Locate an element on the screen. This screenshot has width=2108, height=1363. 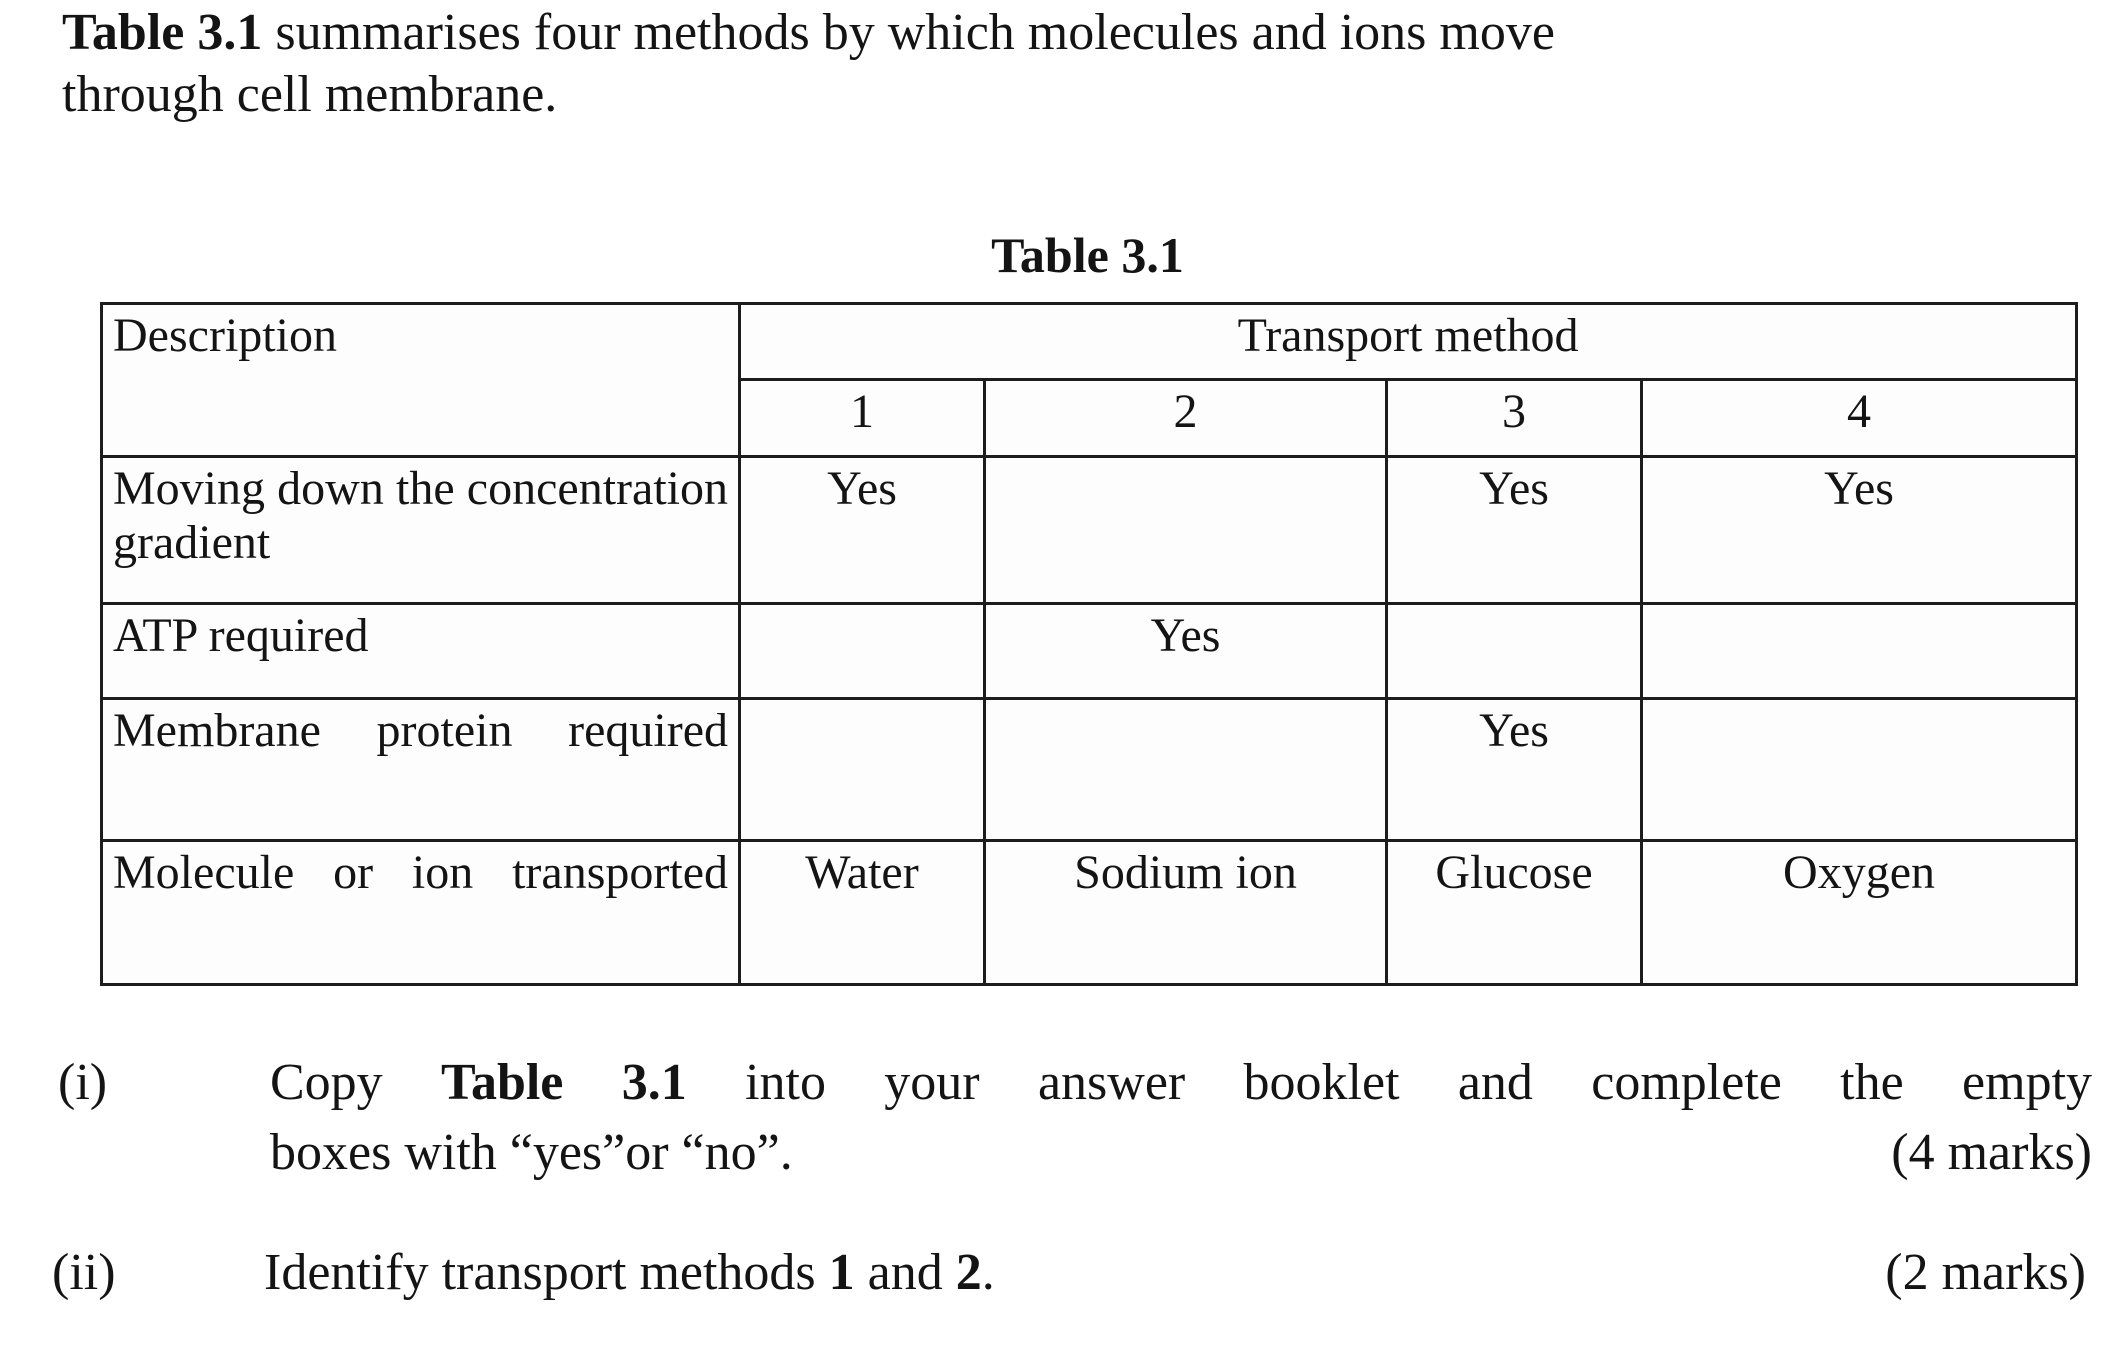
question-i-line-2: boxes with “yes”or “no”. (4 marks) is located at coordinates (1181, 1153).